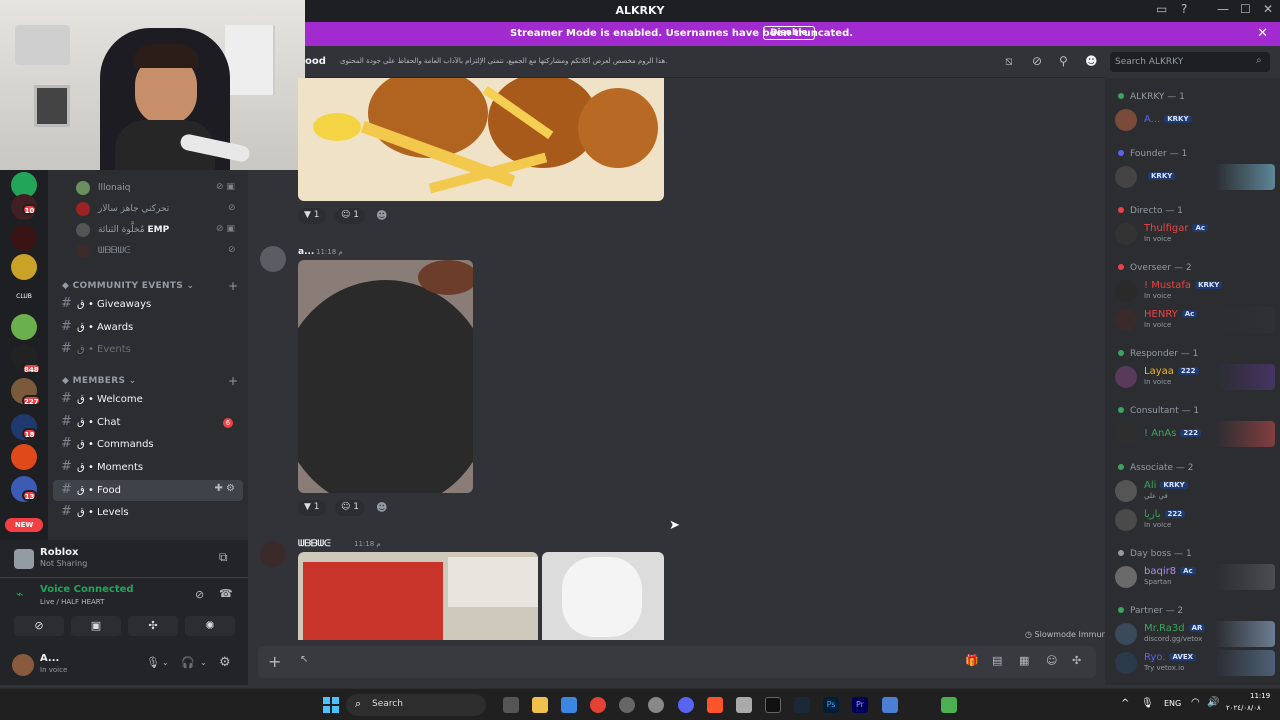 The image size is (1280, 720). What do you see at coordinates (96, 626) in the screenshot?
I see `screen-share-button: ▣` at bounding box center [96, 626].